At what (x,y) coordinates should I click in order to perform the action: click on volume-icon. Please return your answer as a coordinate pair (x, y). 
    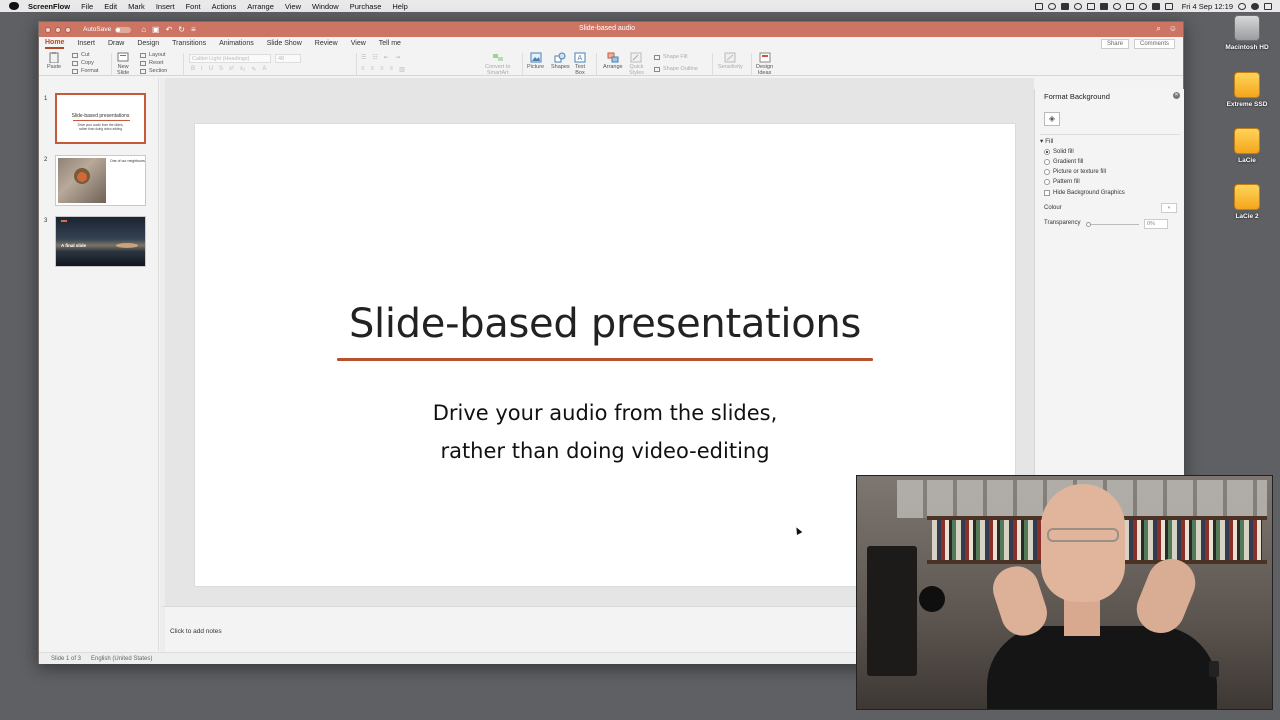
    Looking at the image, I should click on (1155, 6).